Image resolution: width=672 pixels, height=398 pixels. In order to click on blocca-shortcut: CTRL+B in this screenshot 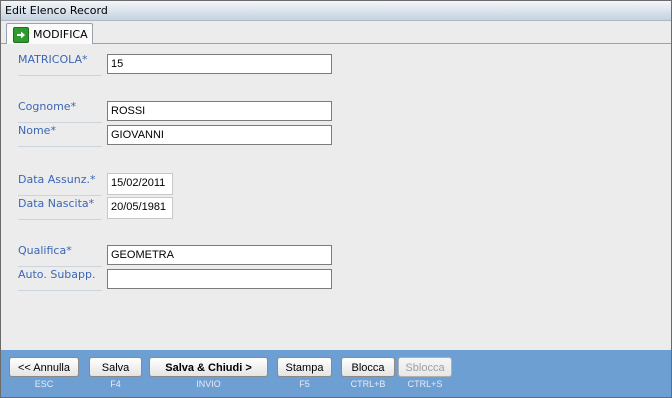, I will do `click(368, 384)`.